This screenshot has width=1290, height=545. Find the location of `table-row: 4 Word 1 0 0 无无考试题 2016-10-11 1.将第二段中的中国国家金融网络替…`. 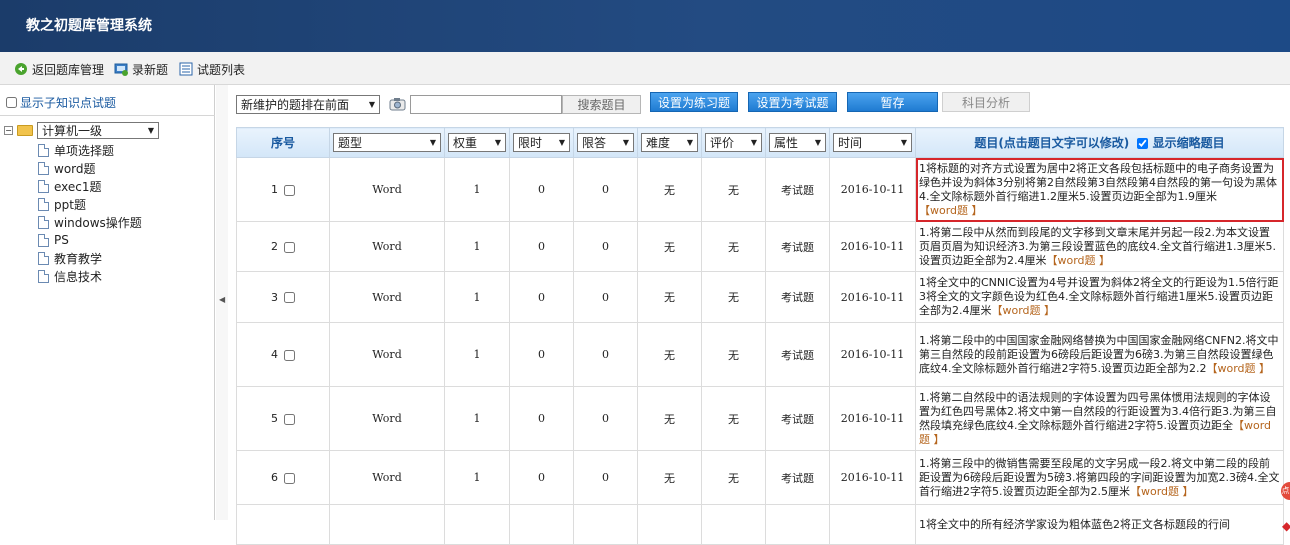

table-row: 4 Word 1 0 0 无无考试题 2016-10-11 1.将第二段中的中国国家金融网络替… is located at coordinates (760, 354).